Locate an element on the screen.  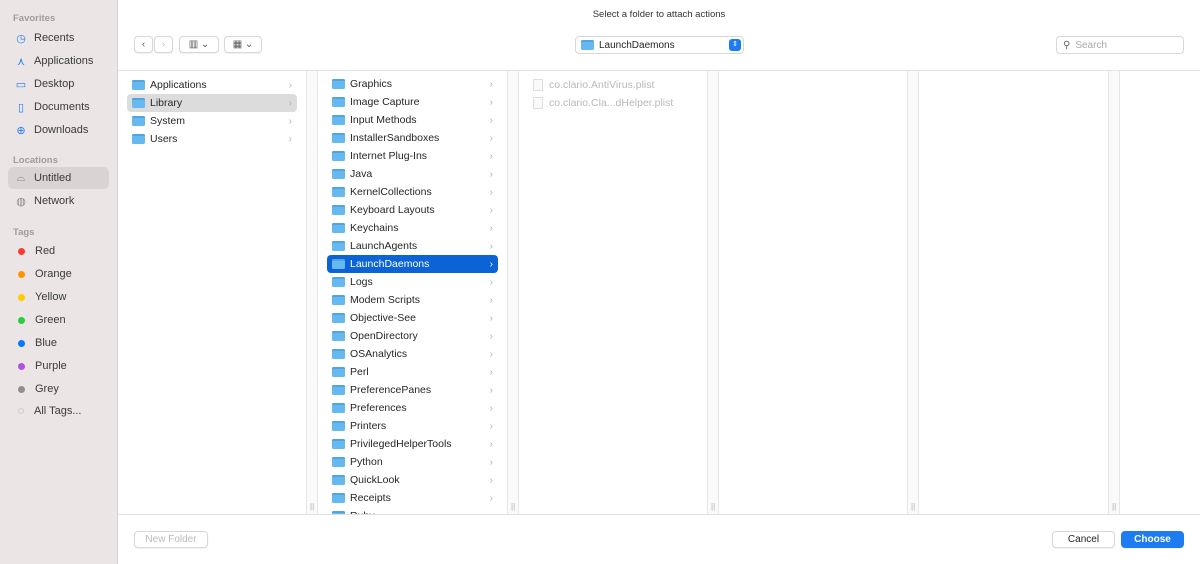
sidebar-item-downloads: ⊕ Downloads is located at coordinates (58, 130).